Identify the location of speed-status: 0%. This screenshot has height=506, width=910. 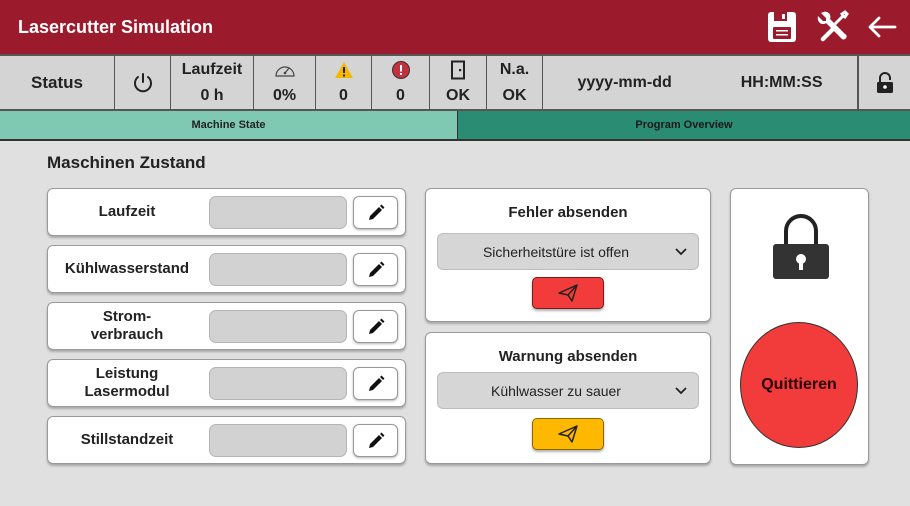
(285, 82).